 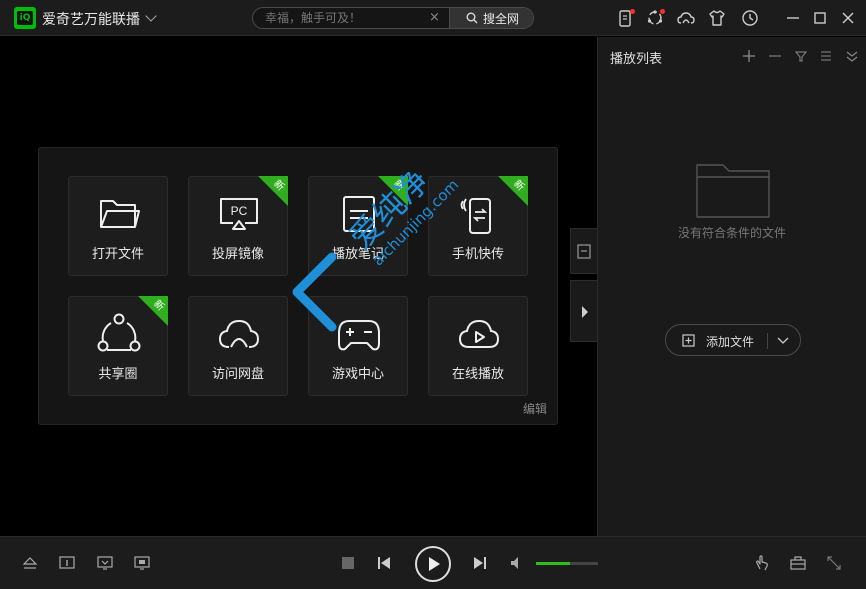 What do you see at coordinates (731, 233) in the screenshot?
I see `playlist-empty-text: 没有符合条件的文件` at bounding box center [731, 233].